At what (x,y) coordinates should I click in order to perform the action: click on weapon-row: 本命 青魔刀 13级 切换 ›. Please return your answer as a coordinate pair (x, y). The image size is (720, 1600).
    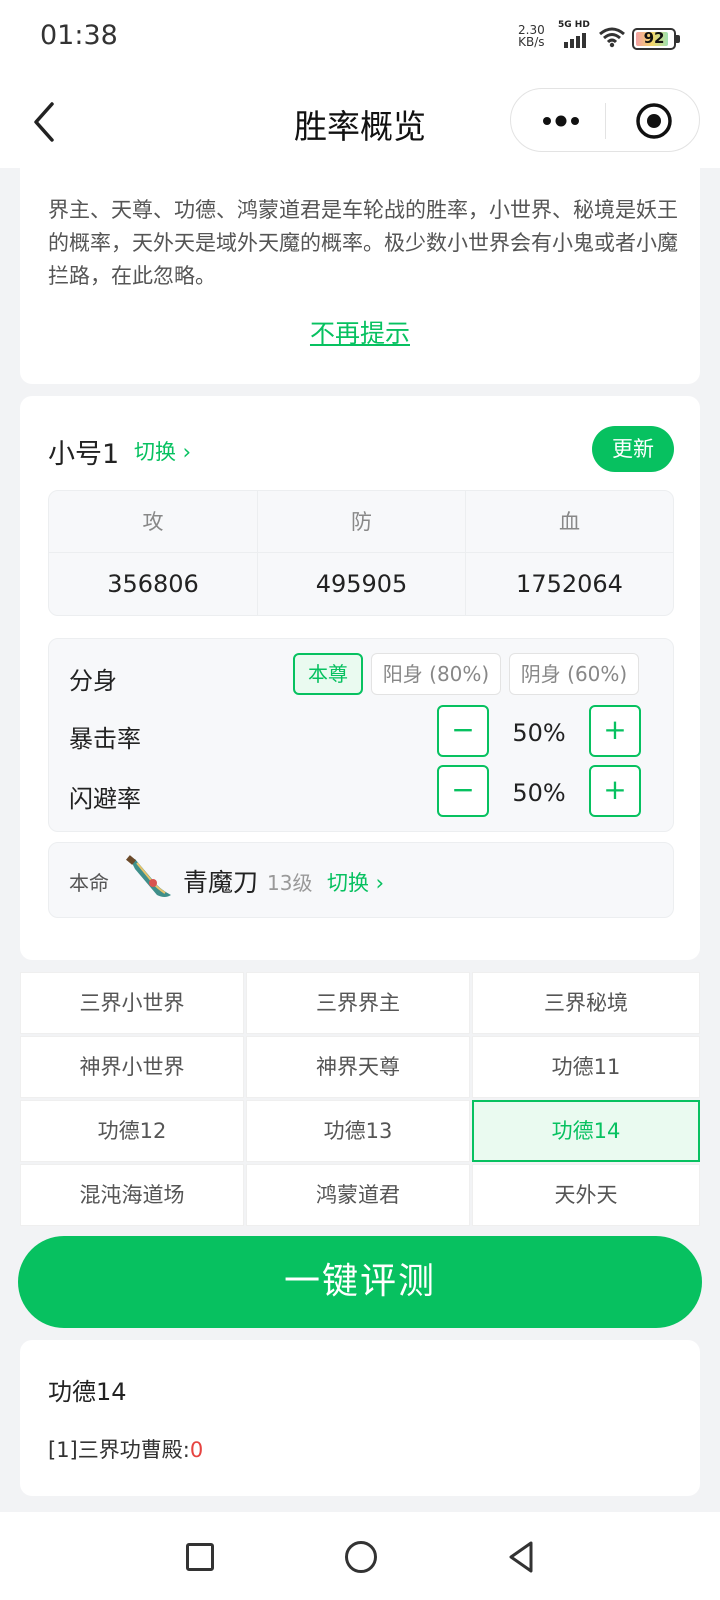
    Looking at the image, I should click on (361, 880).